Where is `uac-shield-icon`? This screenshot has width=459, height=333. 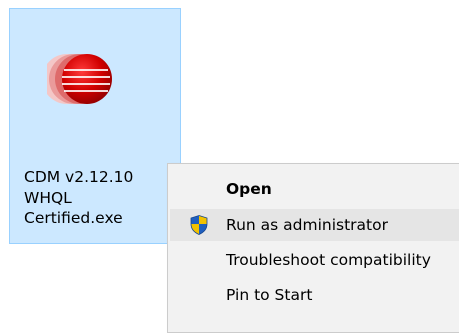
uac-shield-icon is located at coordinates (199, 225).